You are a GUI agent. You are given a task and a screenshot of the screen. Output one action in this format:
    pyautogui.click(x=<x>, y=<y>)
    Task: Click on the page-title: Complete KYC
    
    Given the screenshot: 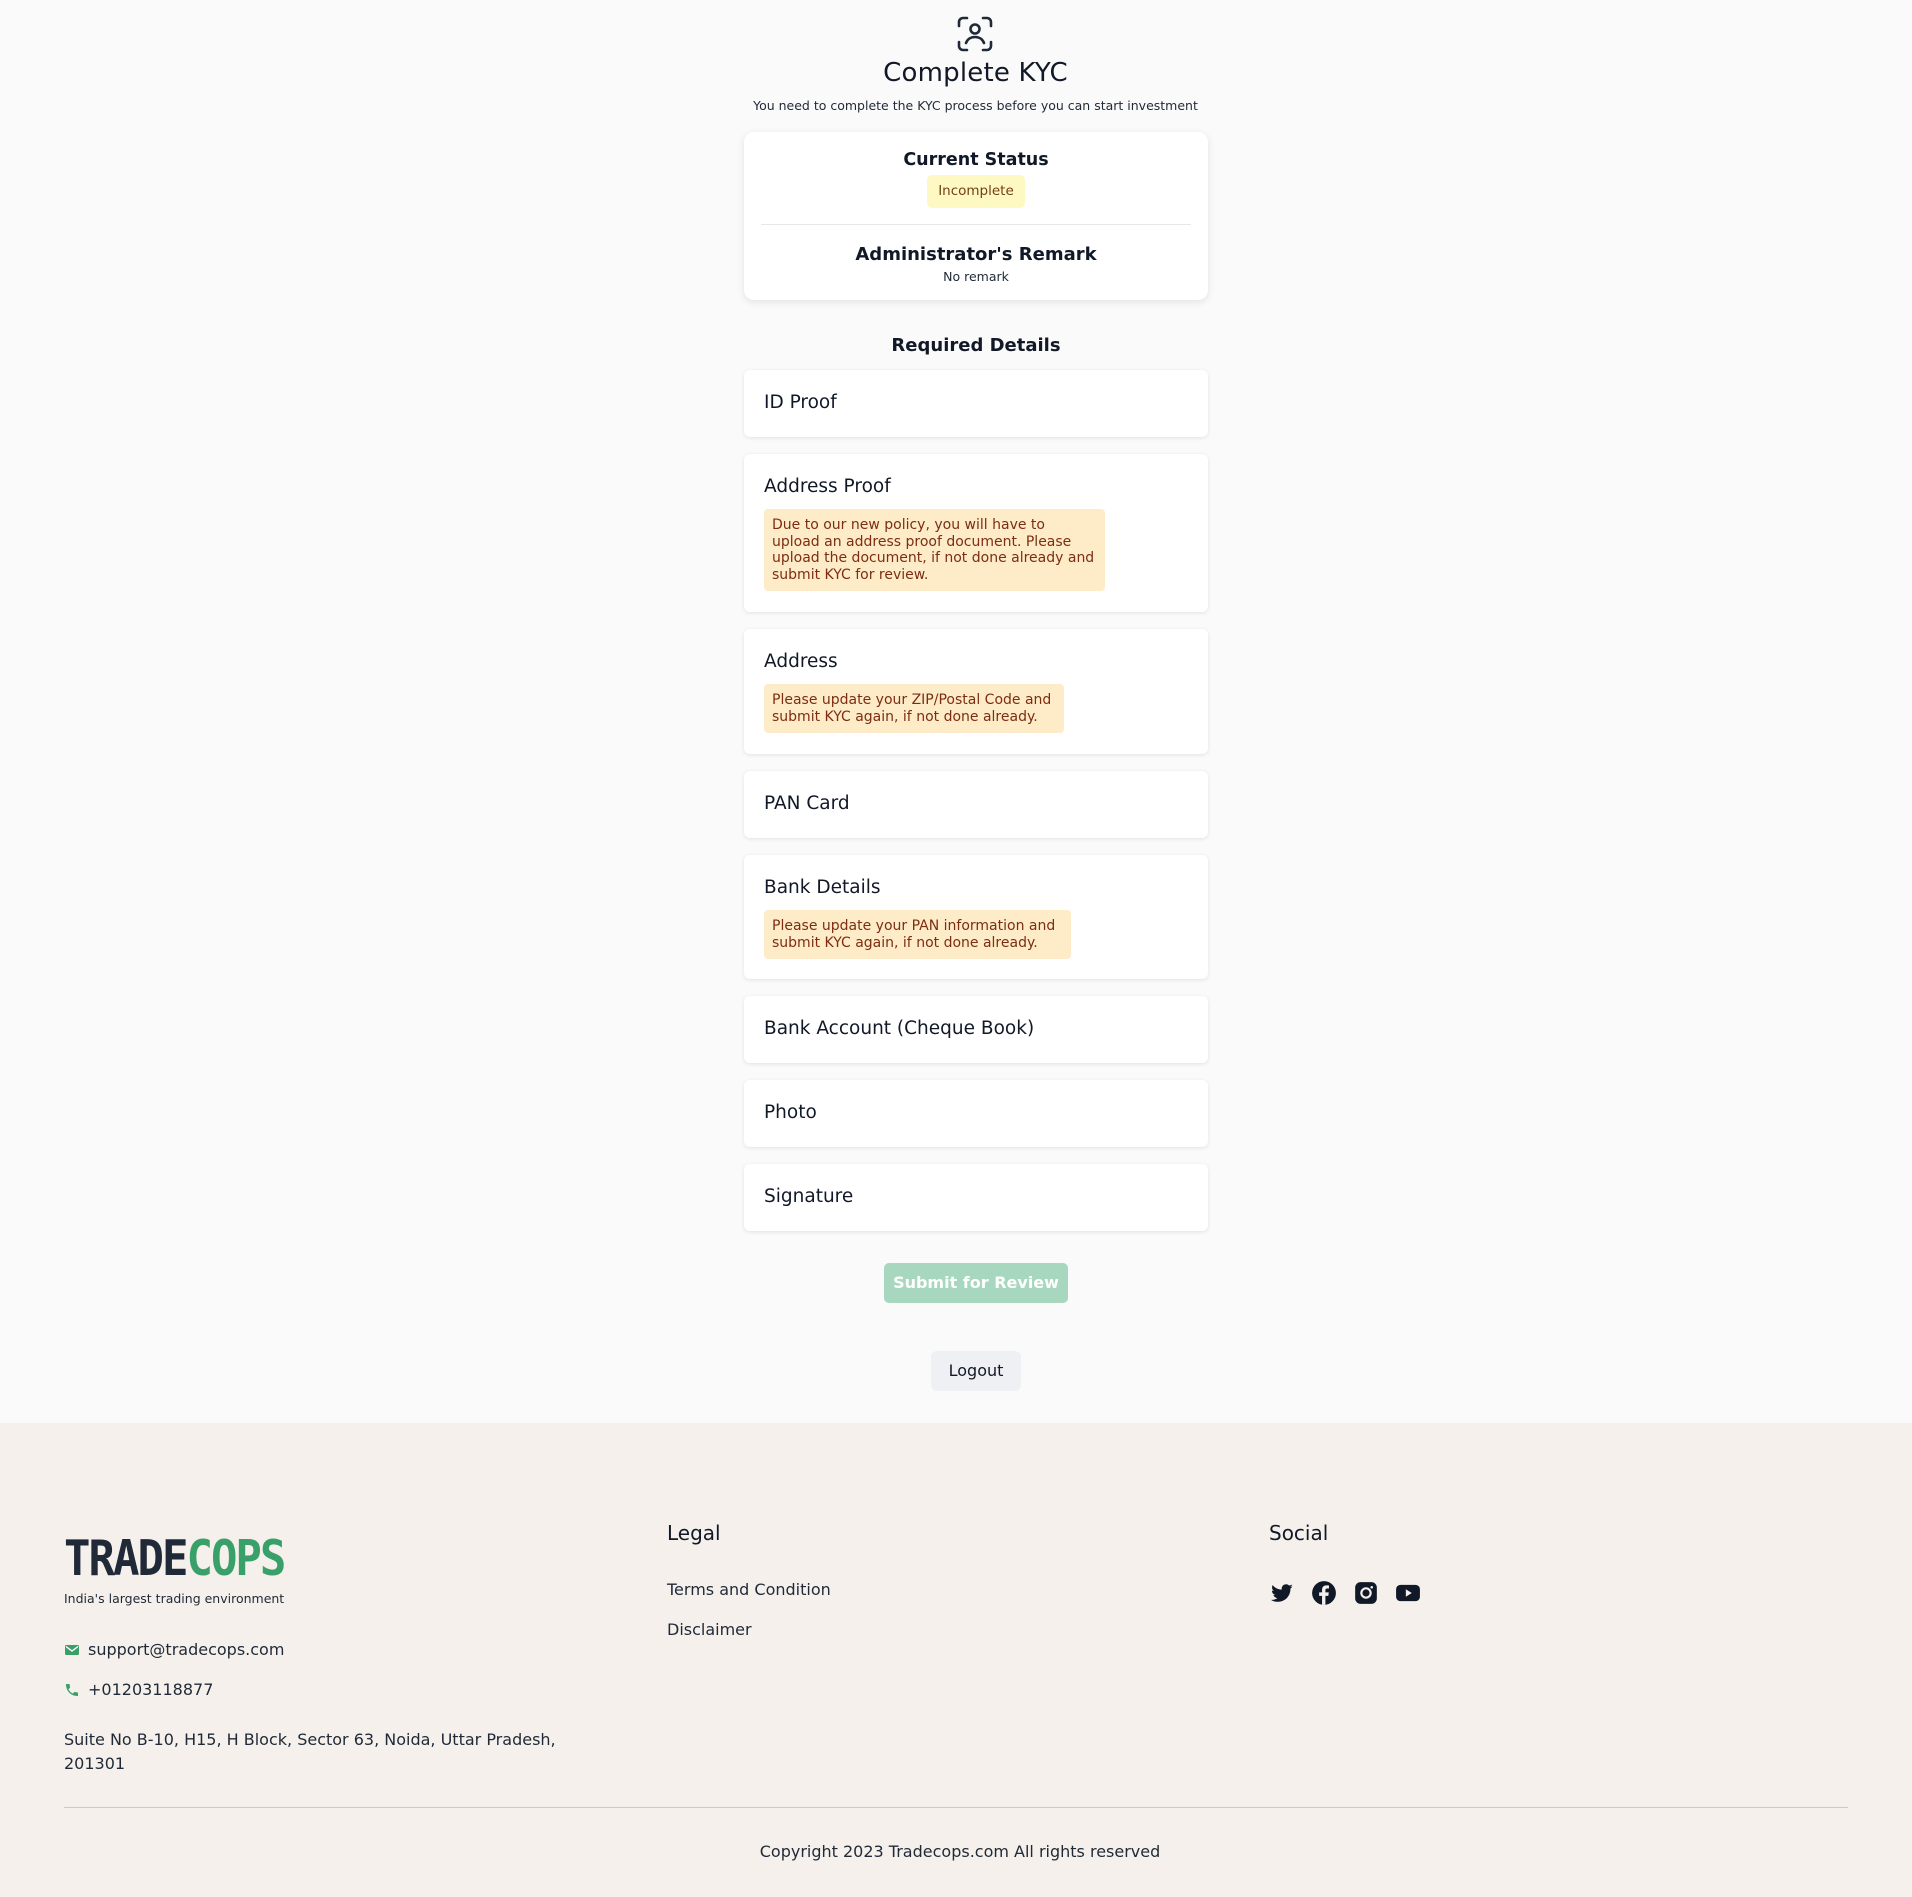 What is the action you would take?
    pyautogui.click(x=975, y=73)
    